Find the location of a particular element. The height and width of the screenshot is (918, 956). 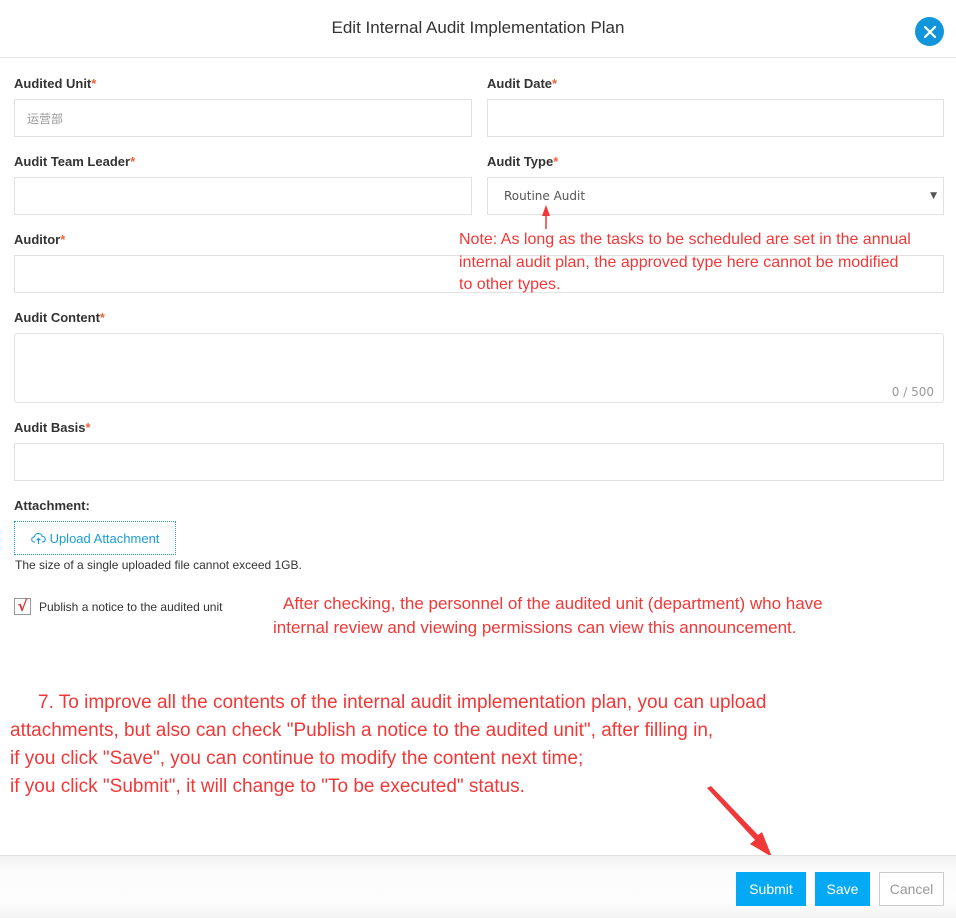

dialog-header: Edit Internal Audit Implementation Plan is located at coordinates (478, 29).